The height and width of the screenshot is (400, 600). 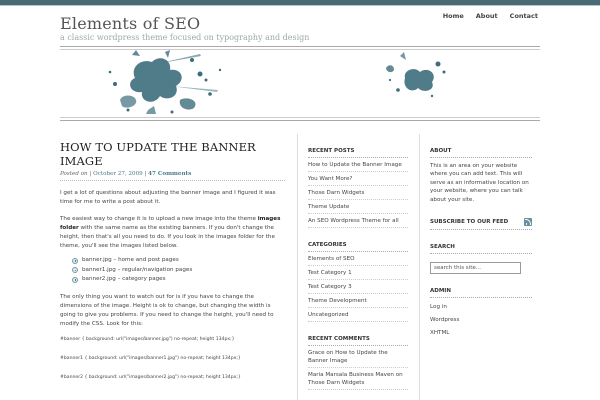 I want to click on widget-title-text: ABOUT, so click(x=441, y=151).